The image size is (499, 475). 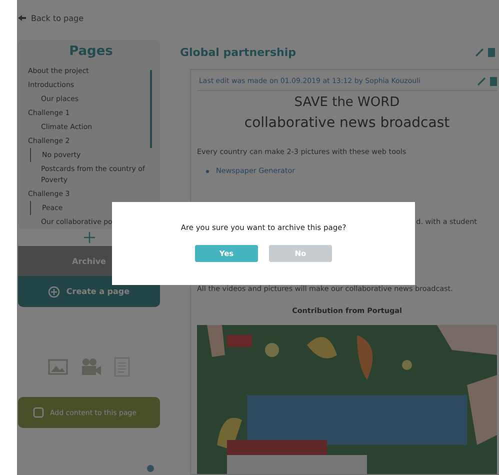 I want to click on plus-circle-icon, so click(x=54, y=292).